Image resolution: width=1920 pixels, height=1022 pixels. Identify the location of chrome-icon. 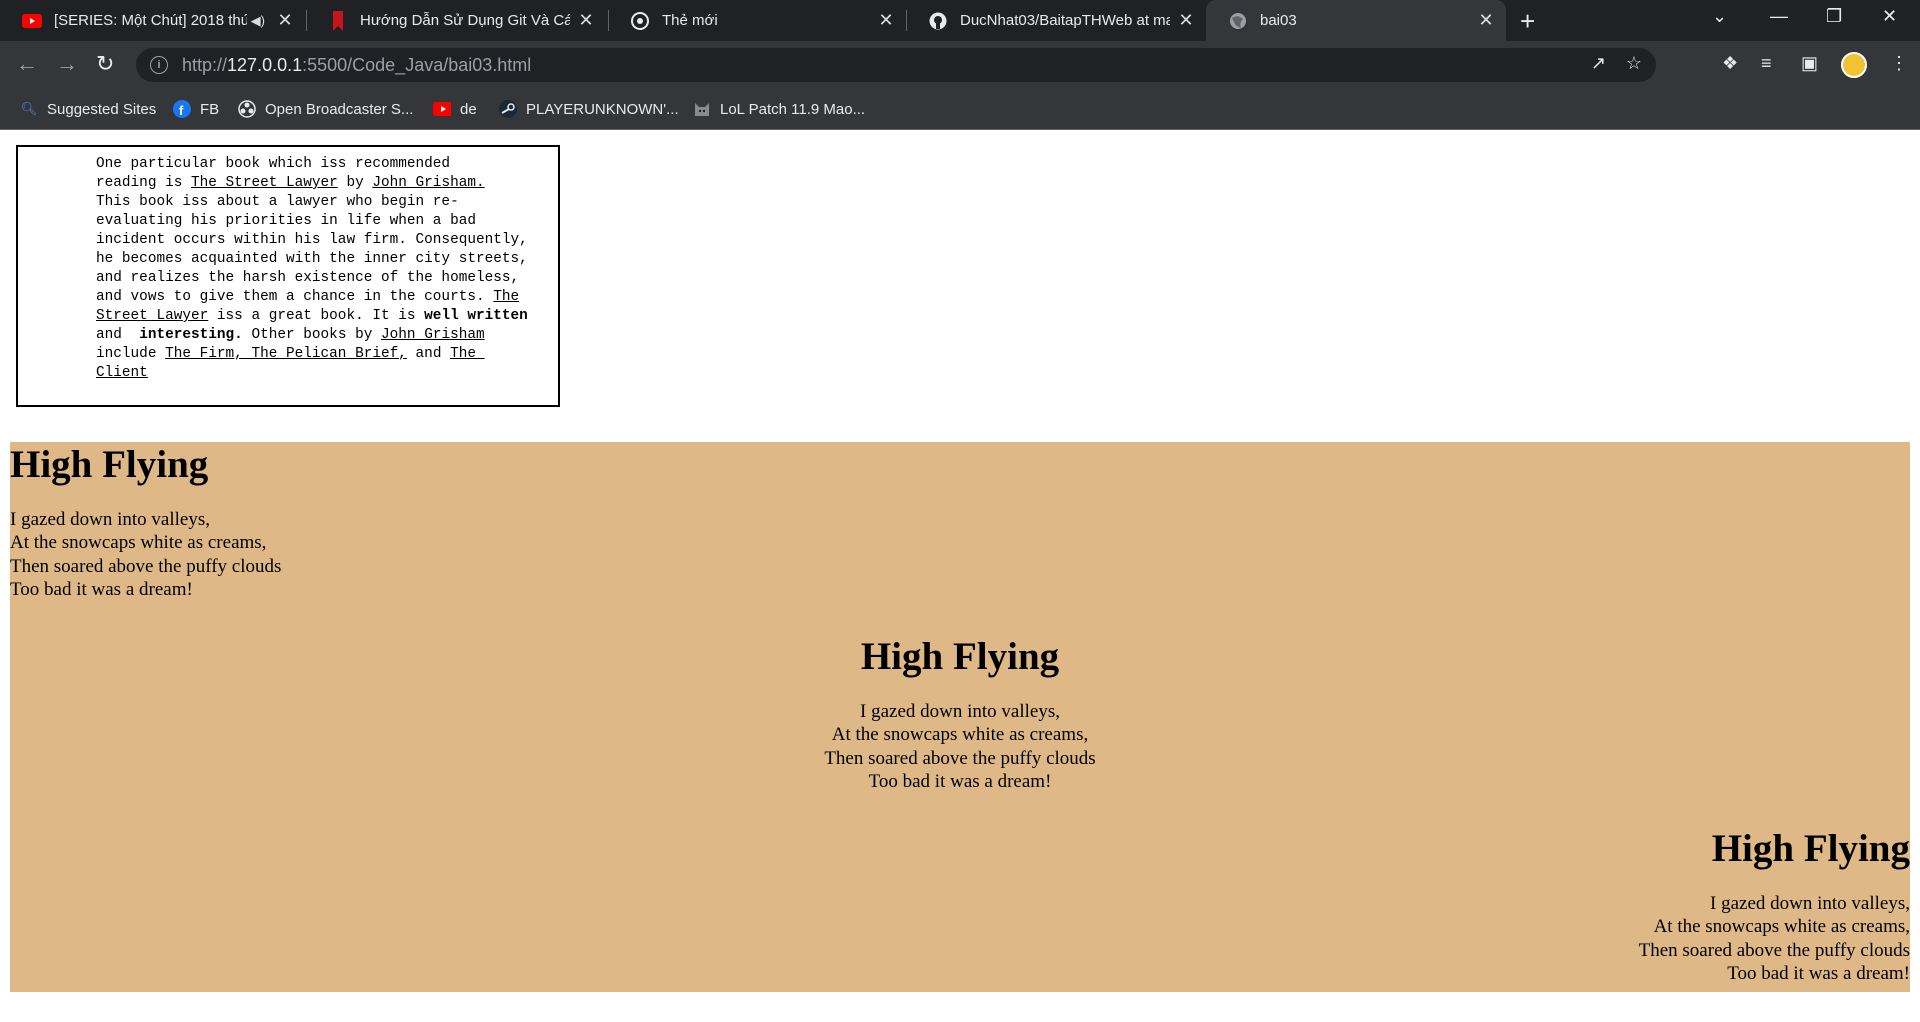
(640, 21).